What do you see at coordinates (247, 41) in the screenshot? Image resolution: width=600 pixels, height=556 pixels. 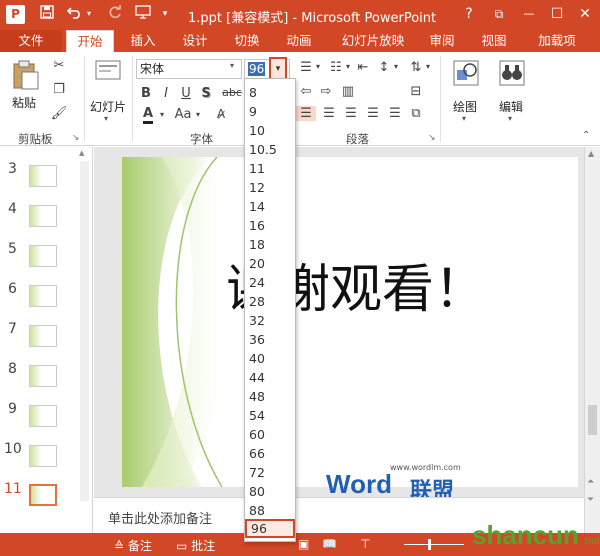 I see `tab-transitions: 切换` at bounding box center [247, 41].